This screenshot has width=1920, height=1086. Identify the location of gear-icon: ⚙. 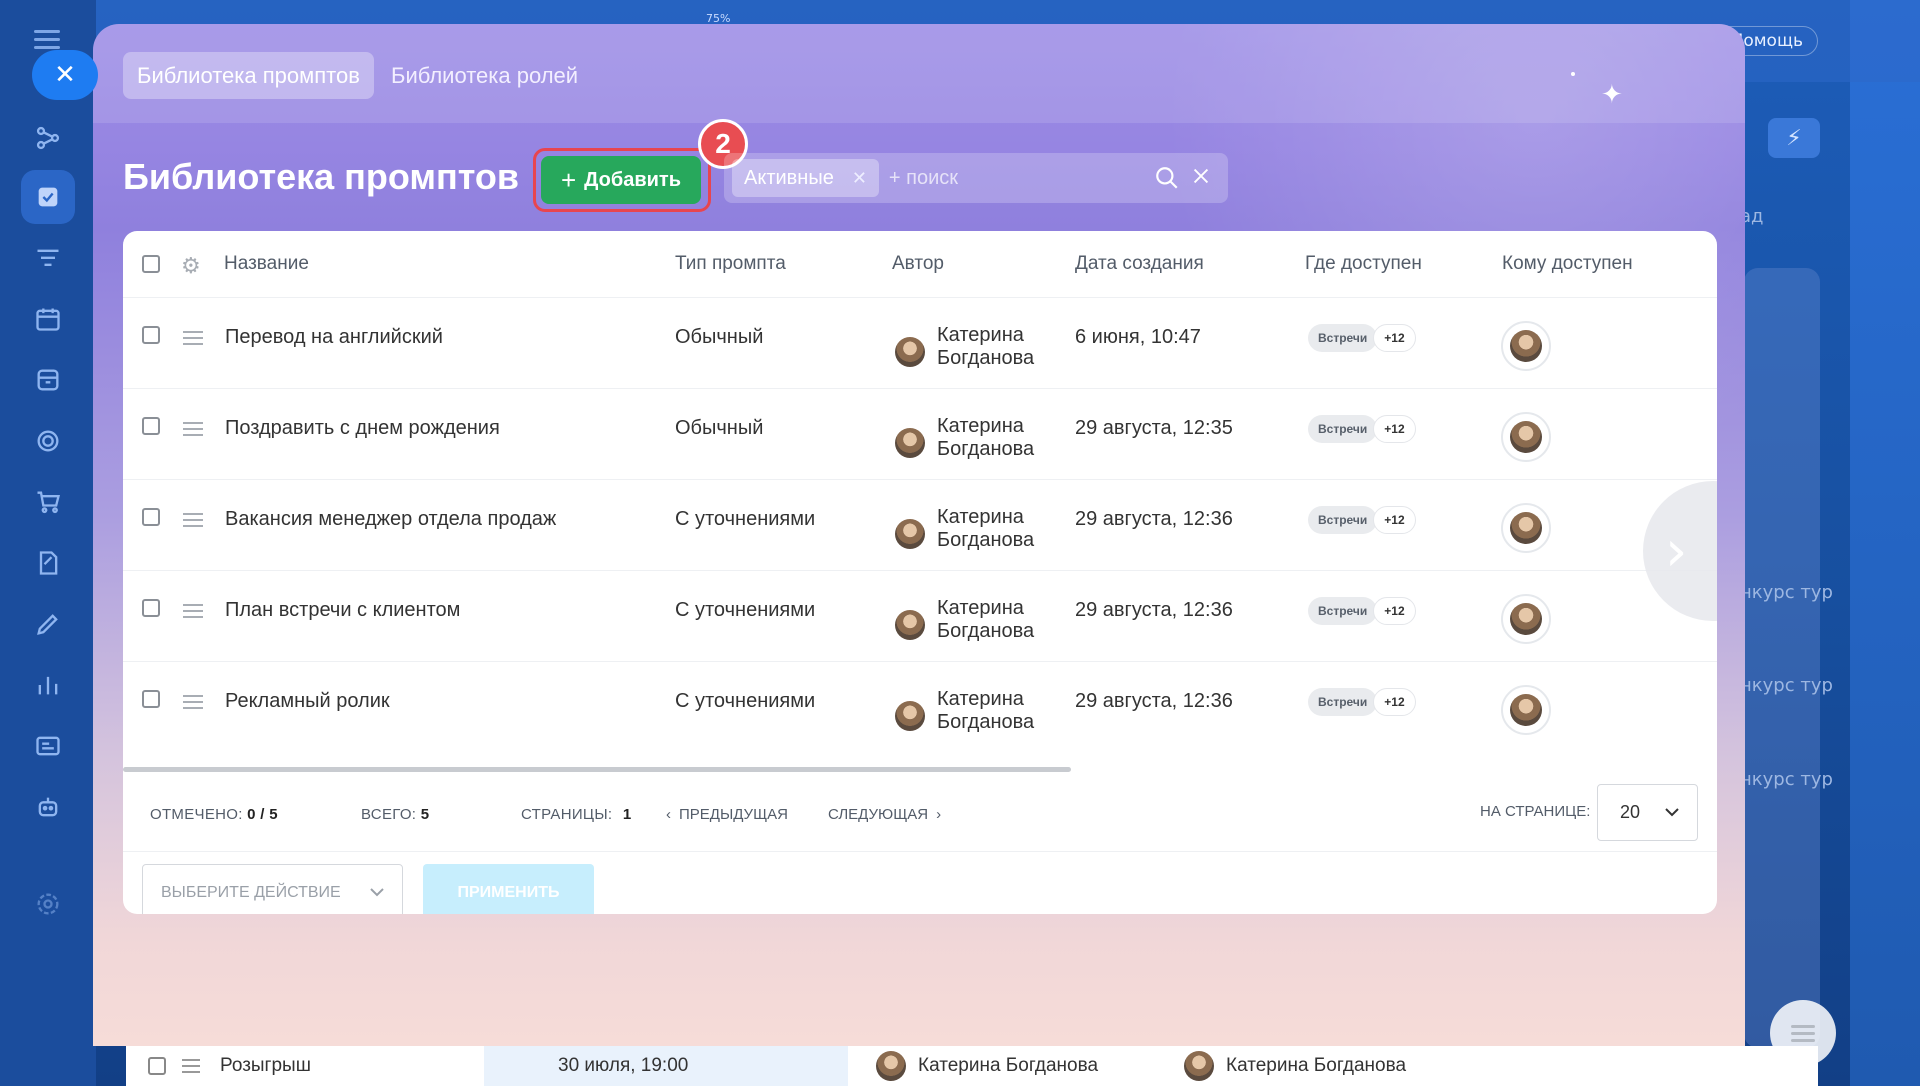
(191, 266).